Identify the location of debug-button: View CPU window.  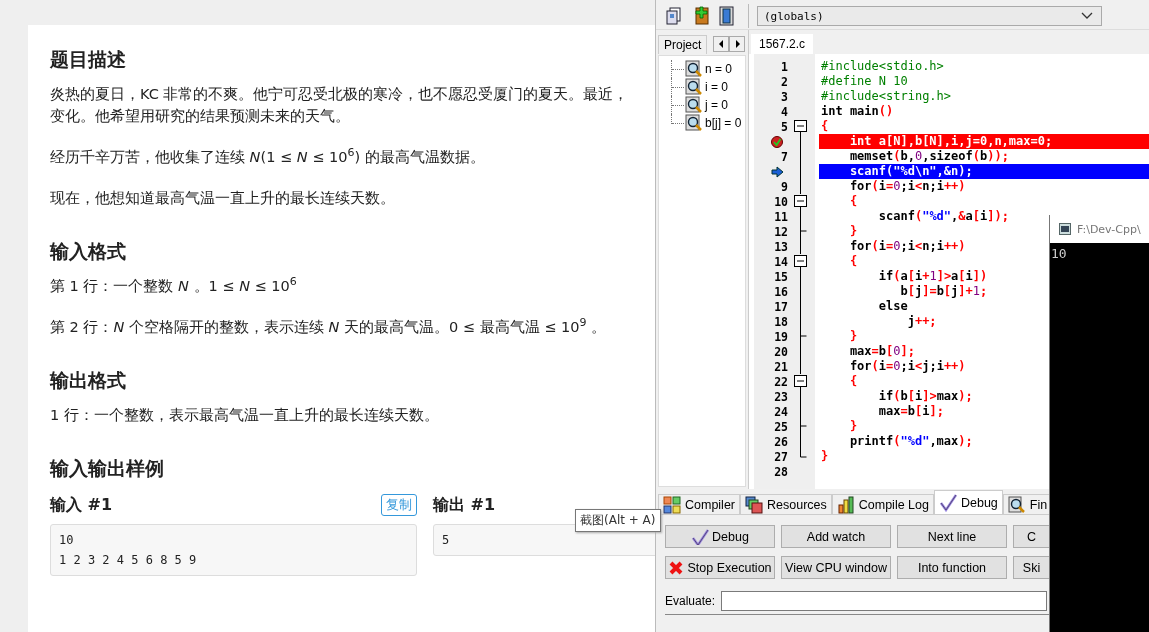
(836, 567).